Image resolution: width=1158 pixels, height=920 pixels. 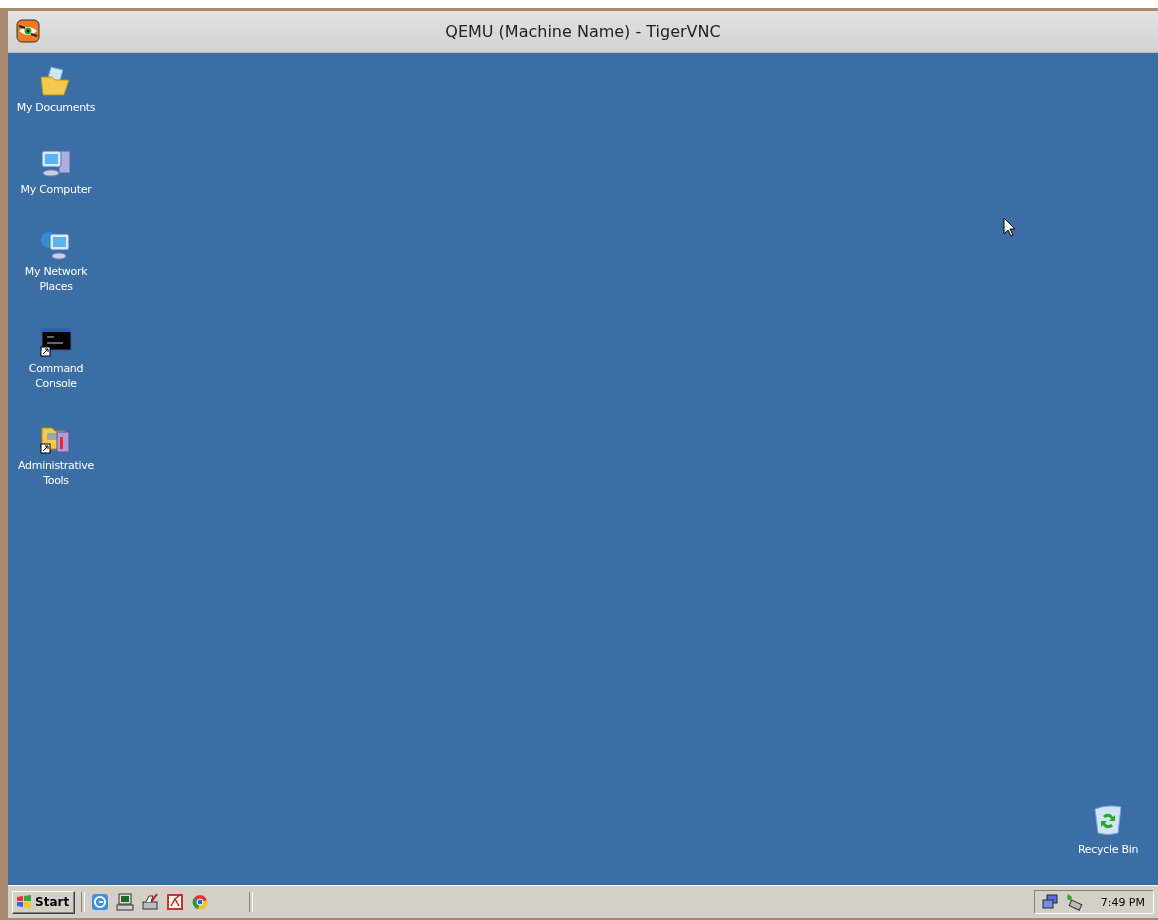 What do you see at coordinates (1009, 227) in the screenshot?
I see `mouse-pointer-icon` at bounding box center [1009, 227].